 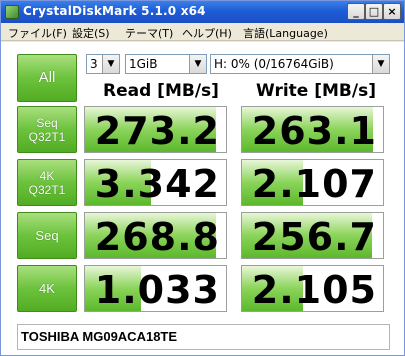 I want to click on 4k-read-result: 1.033, so click(x=155, y=288).